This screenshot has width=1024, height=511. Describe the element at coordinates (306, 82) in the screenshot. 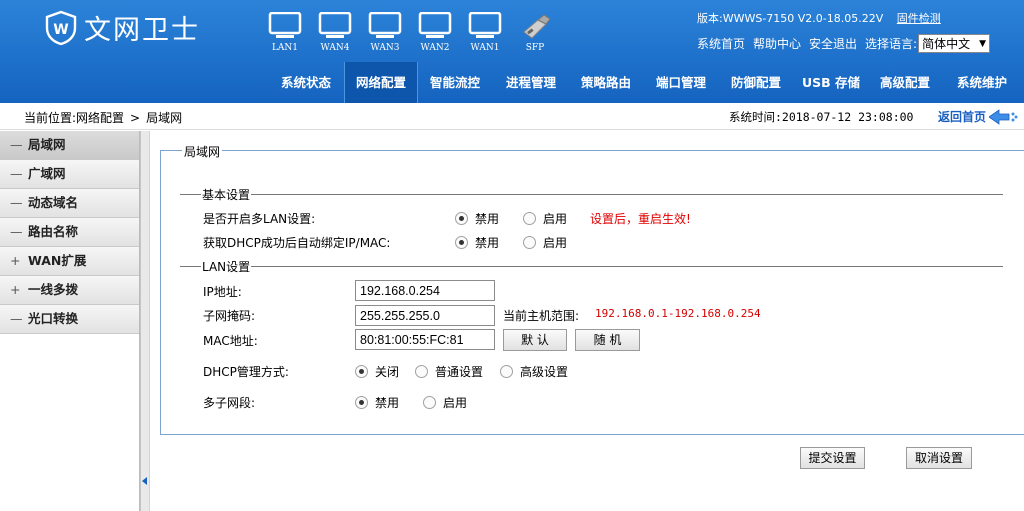

I see `nav-system-status: 系统状态` at that location.